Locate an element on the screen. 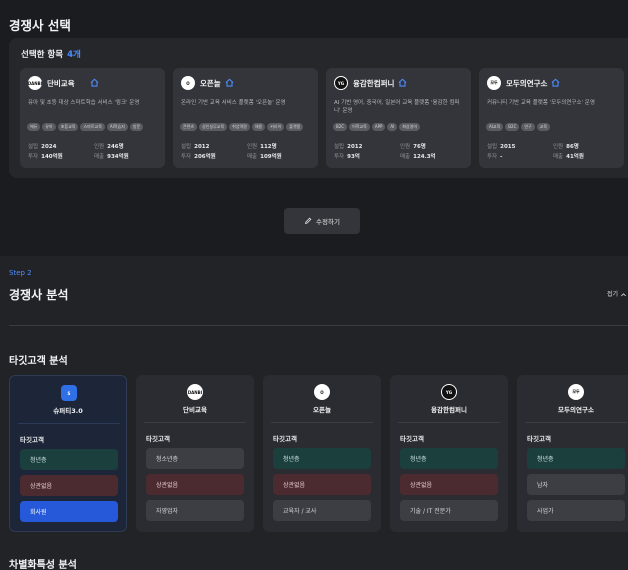 The image size is (628, 570). tag: 취업역량 is located at coordinates (239, 127).